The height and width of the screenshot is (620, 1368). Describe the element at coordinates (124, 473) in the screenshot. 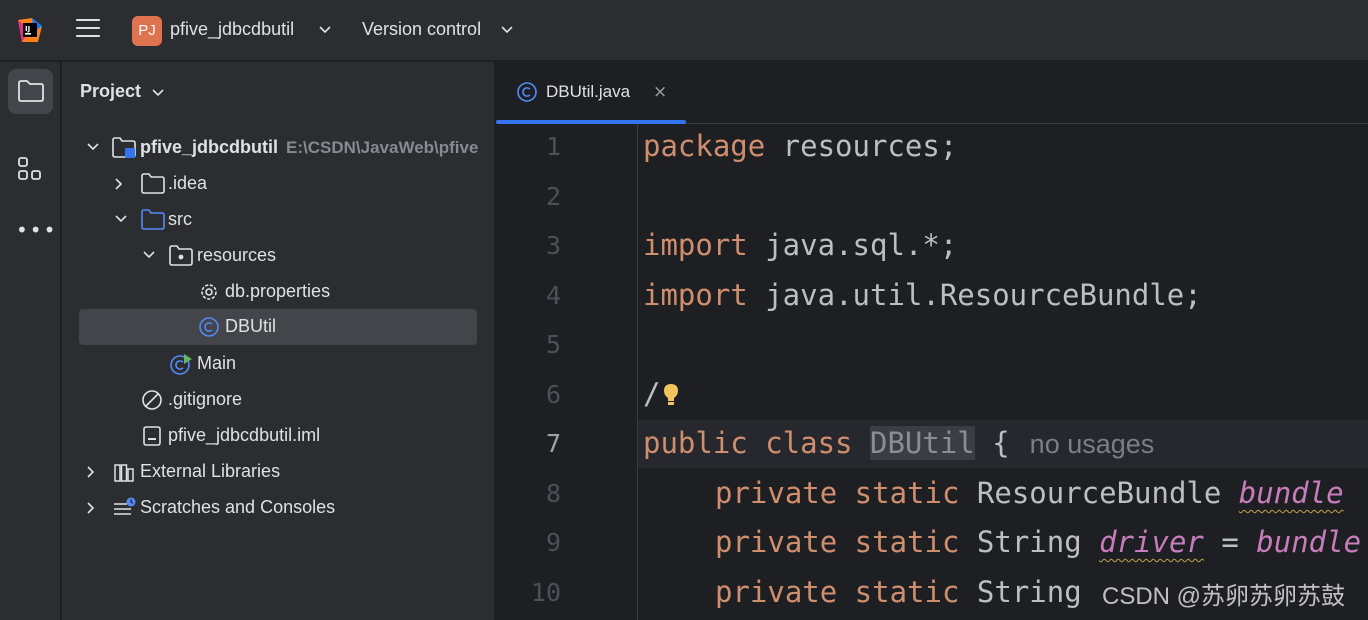

I see `libraries-icon` at that location.